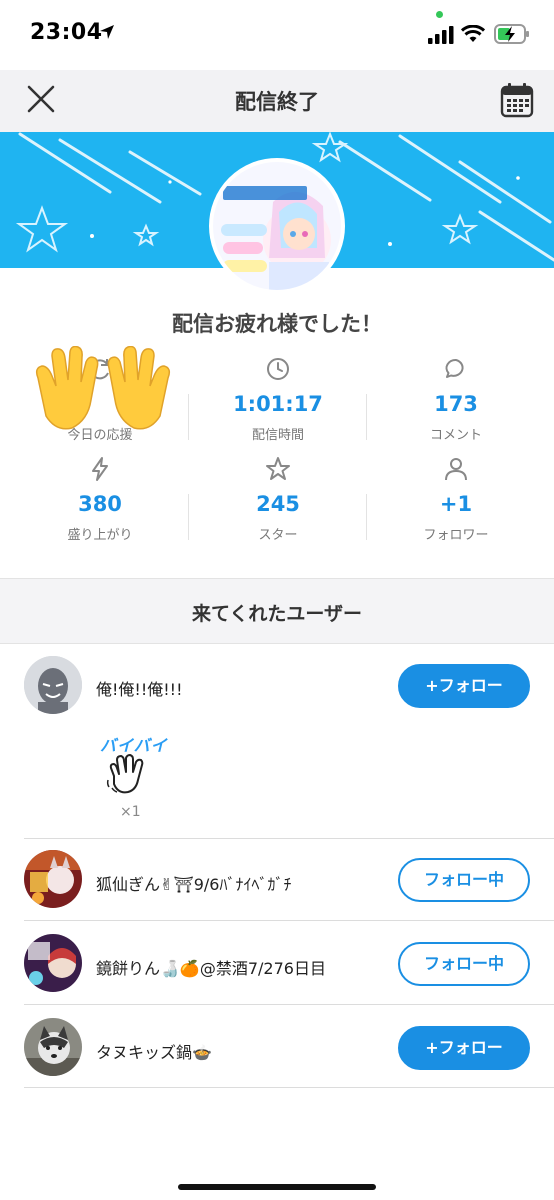 The image size is (554, 1200). What do you see at coordinates (154, 1052) in the screenshot?
I see `user-name: タヌキッズ鍋🍲` at bounding box center [154, 1052].